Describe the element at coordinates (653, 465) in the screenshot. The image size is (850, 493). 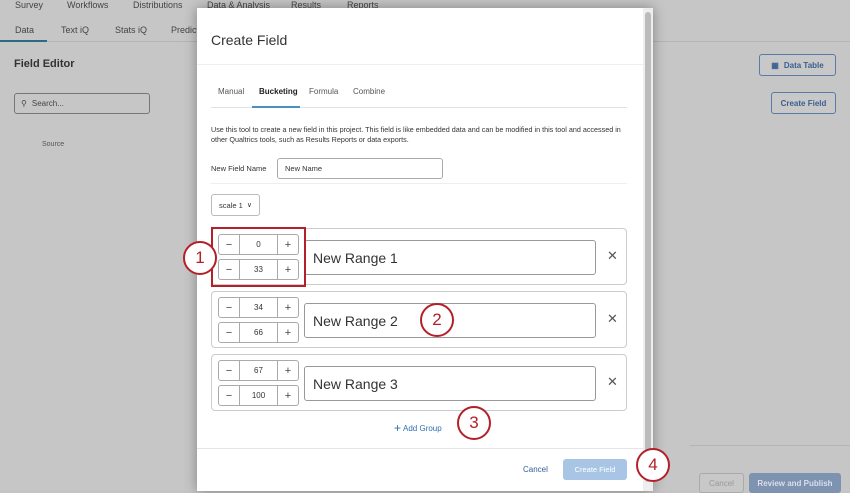
I see `annotation-4: 4` at that location.